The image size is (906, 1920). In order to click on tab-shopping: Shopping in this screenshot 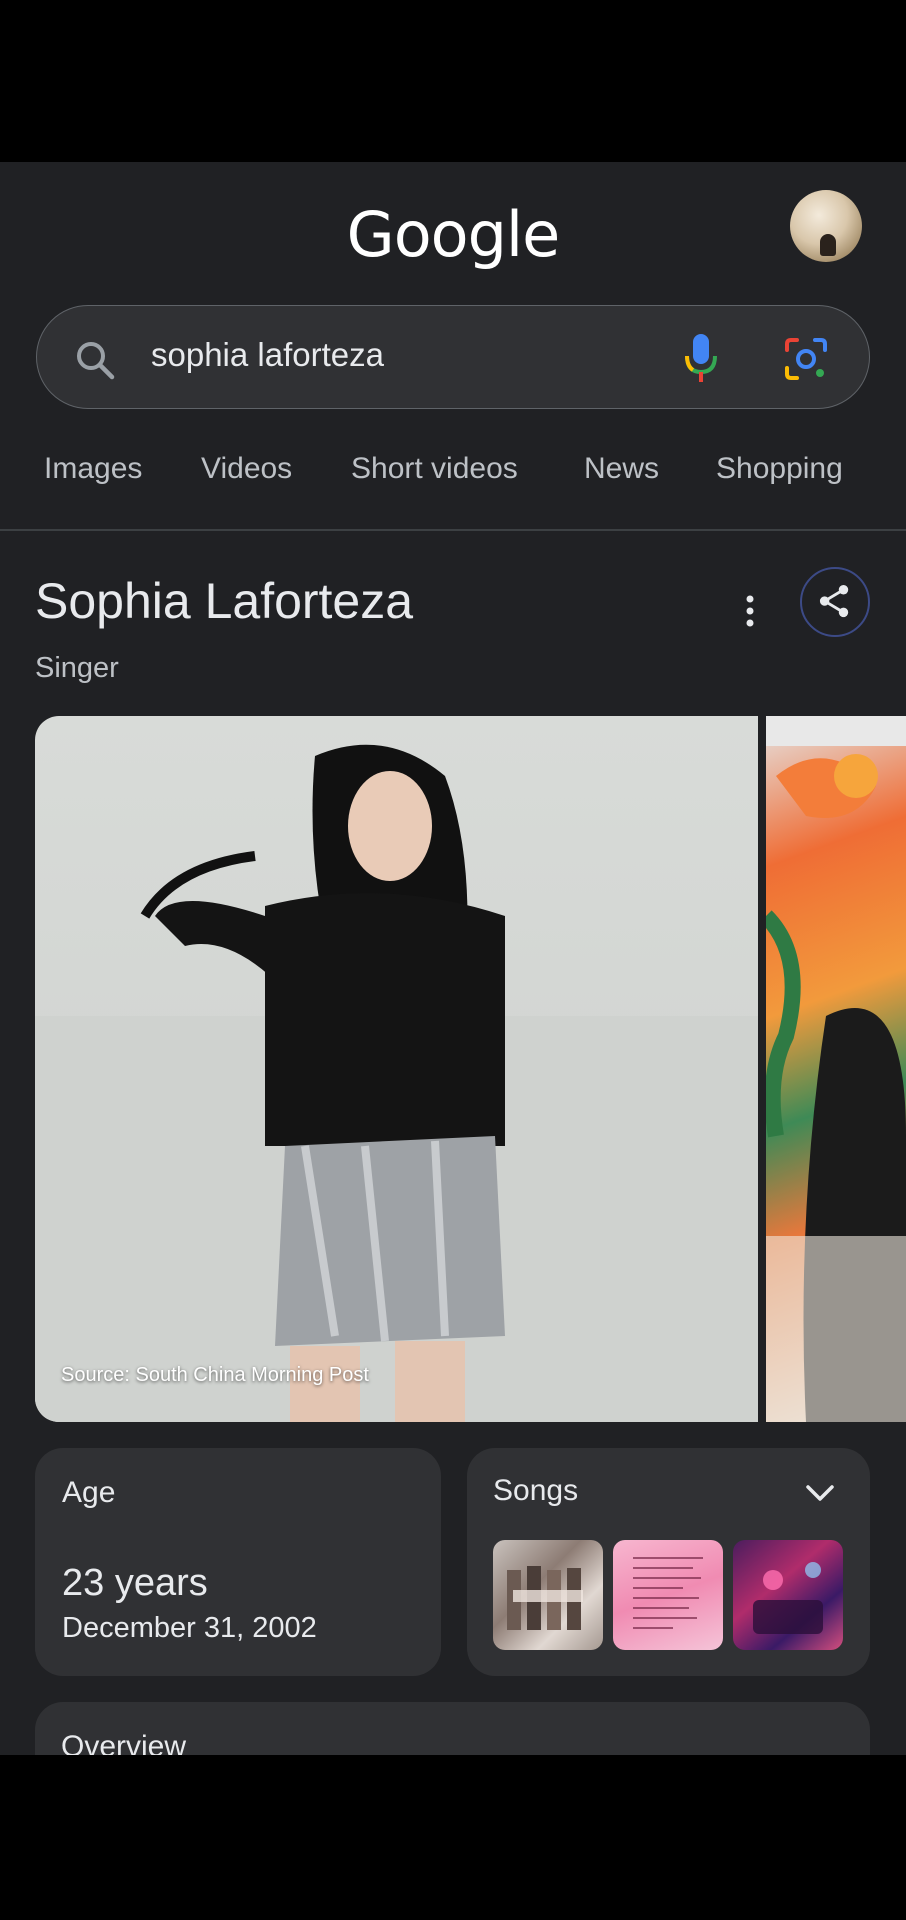, I will do `click(779, 469)`.